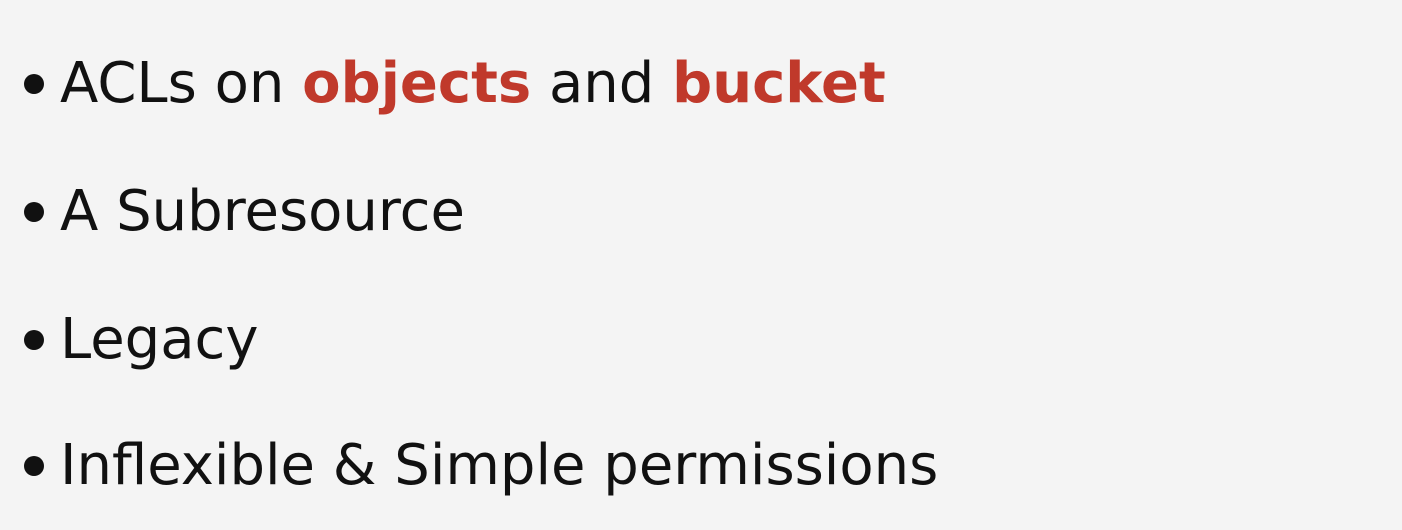 This screenshot has width=1402, height=530. I want to click on bullet-item-legacy: Legacy, so click(141, 340).